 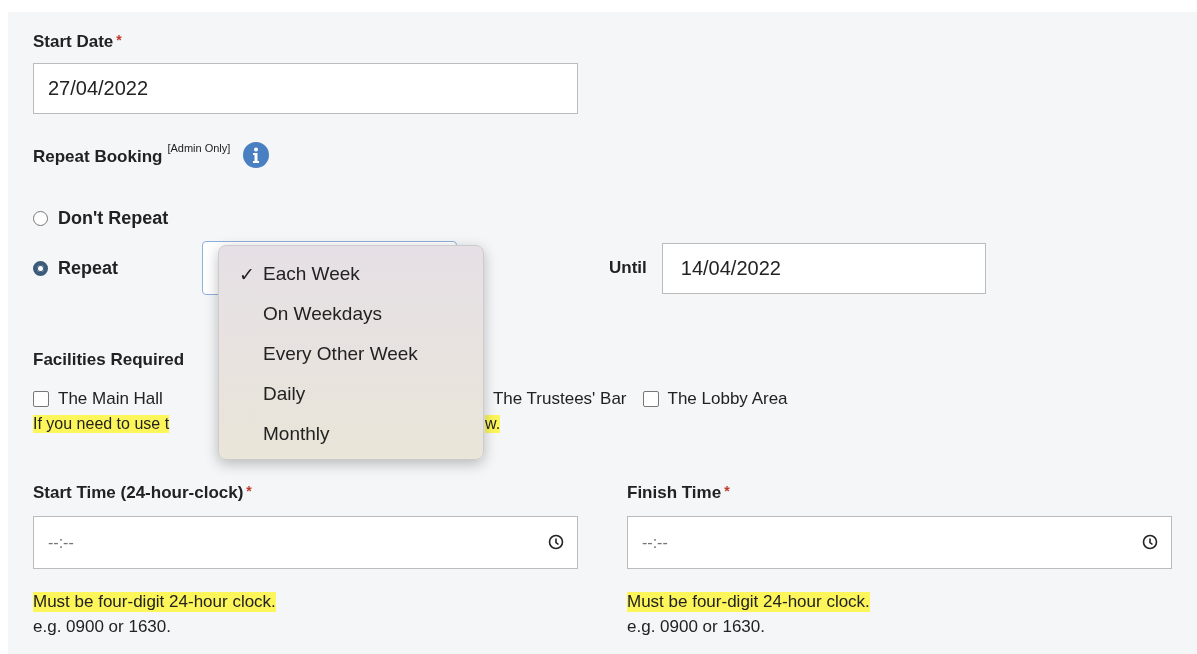 I want to click on radio-label: Don't Repeat, so click(x=113, y=218).